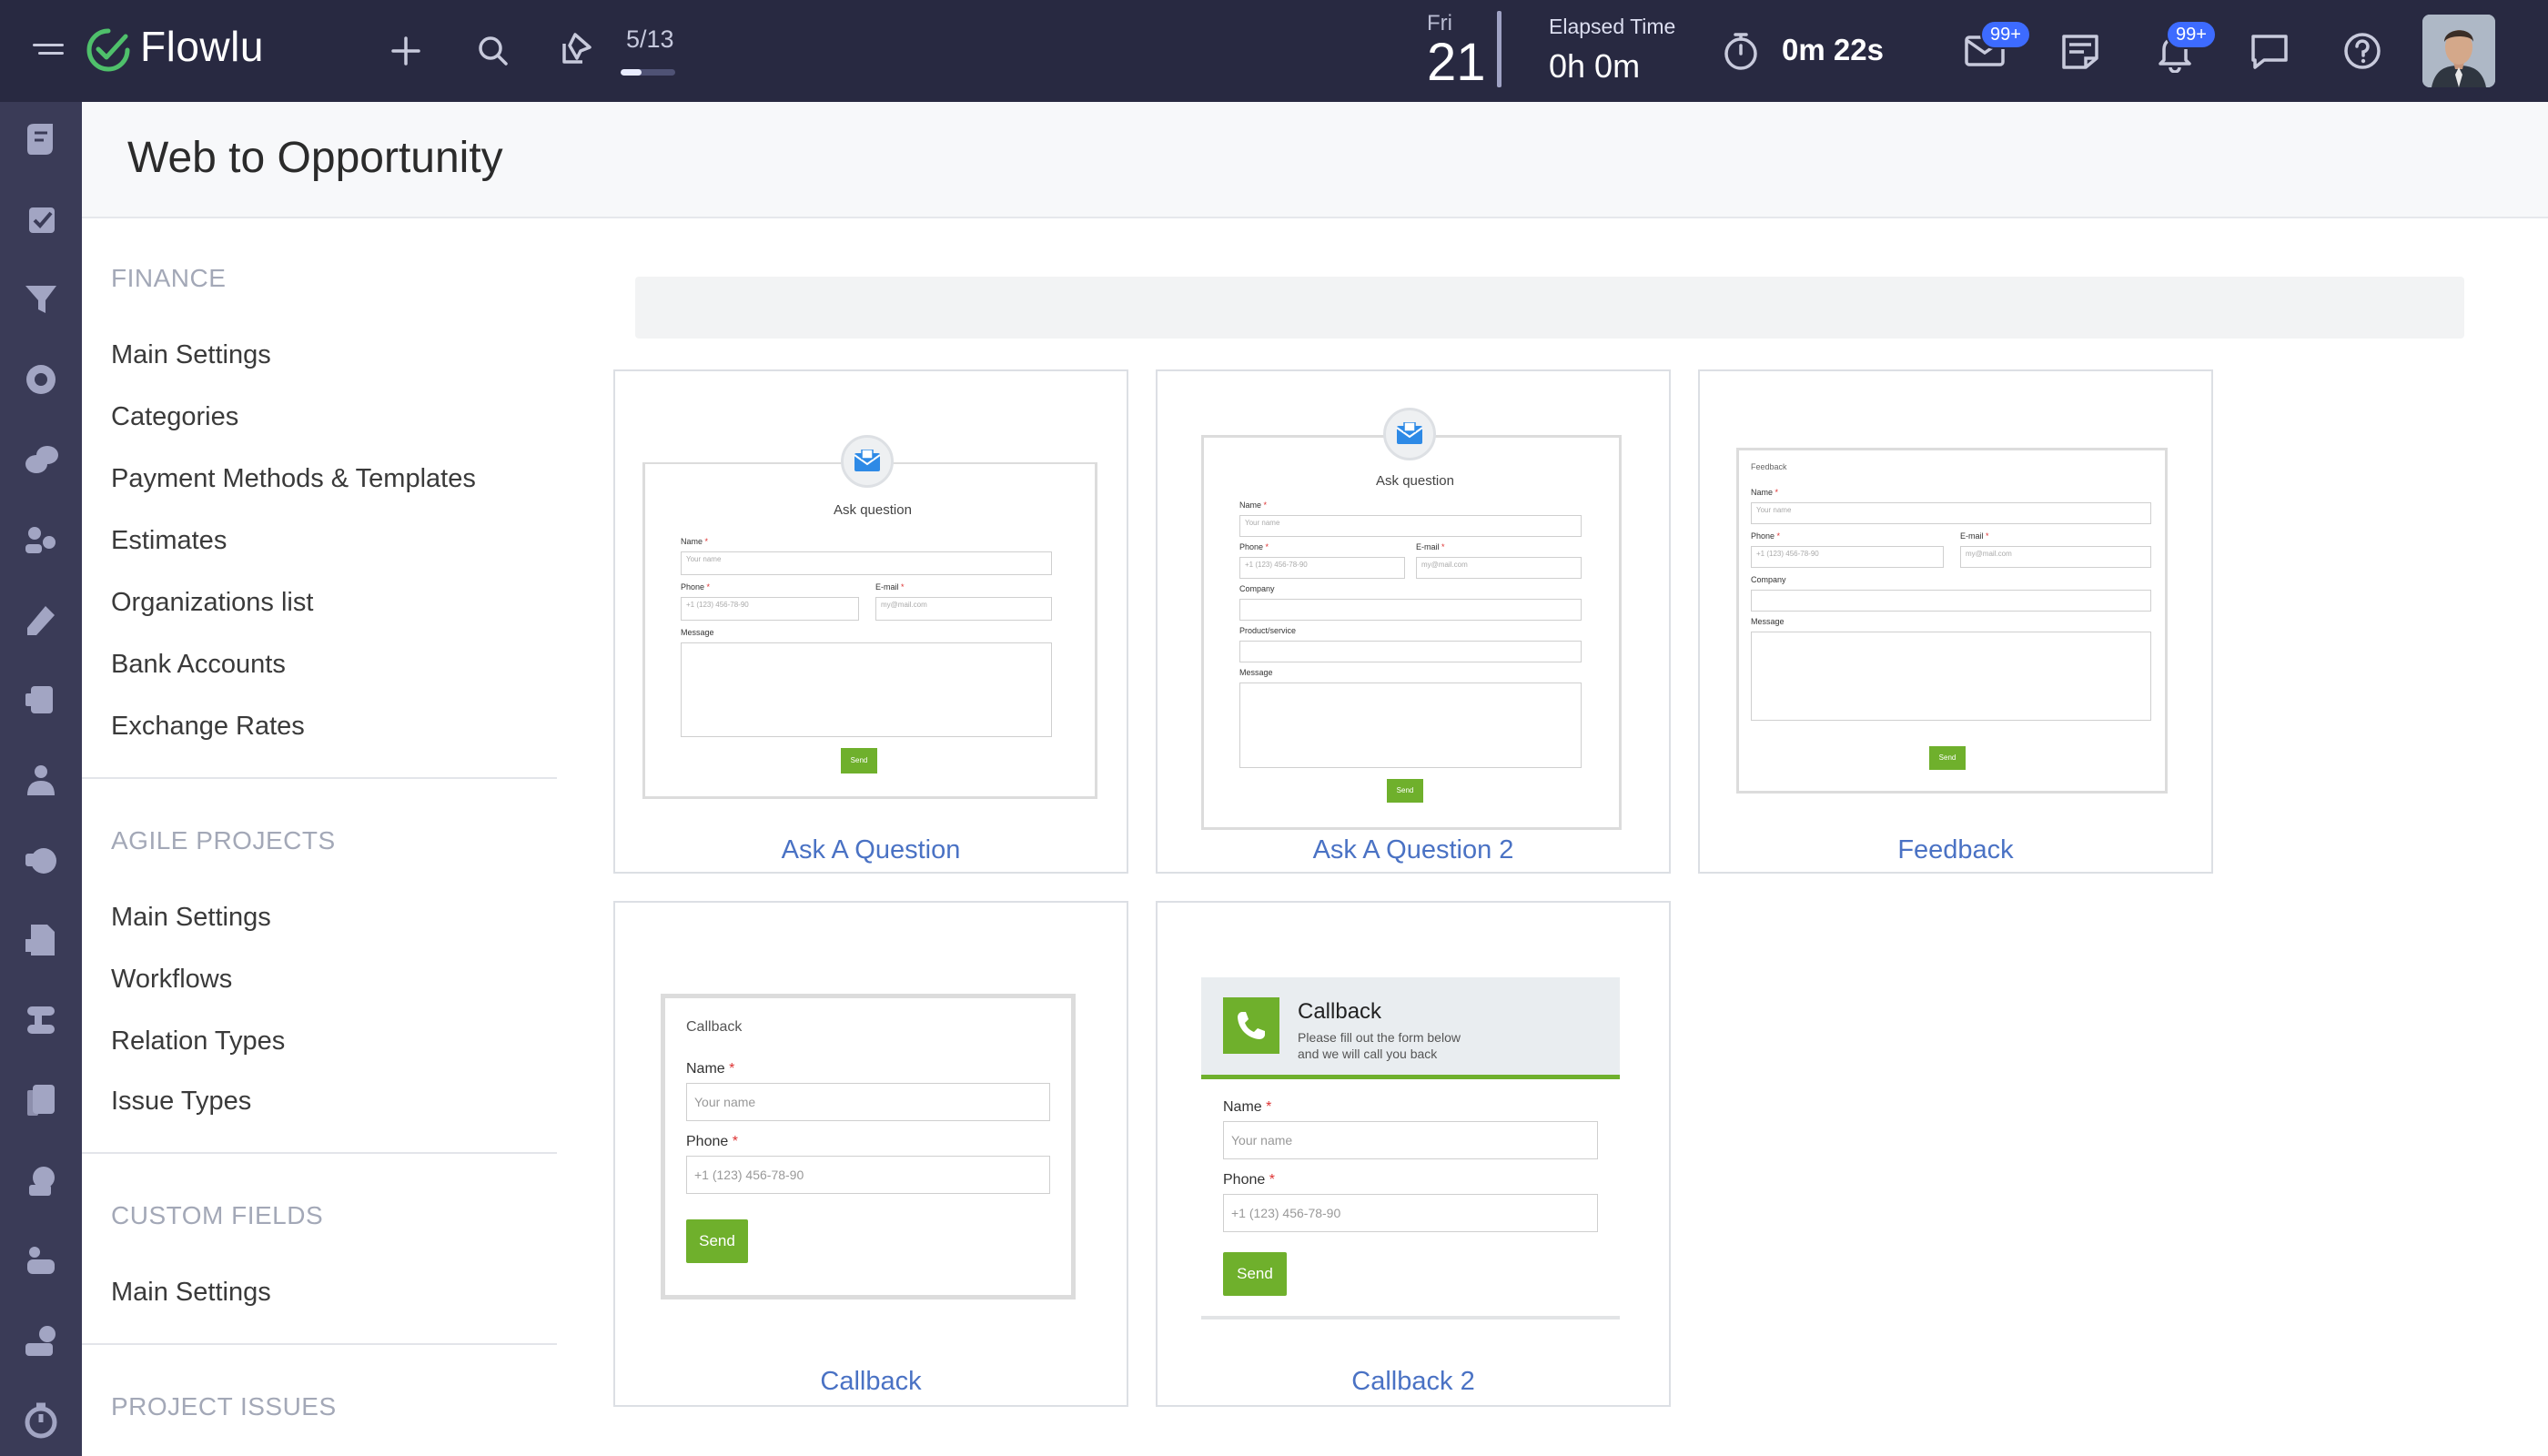  I want to click on template-label: Callback 2, so click(1414, 1382).